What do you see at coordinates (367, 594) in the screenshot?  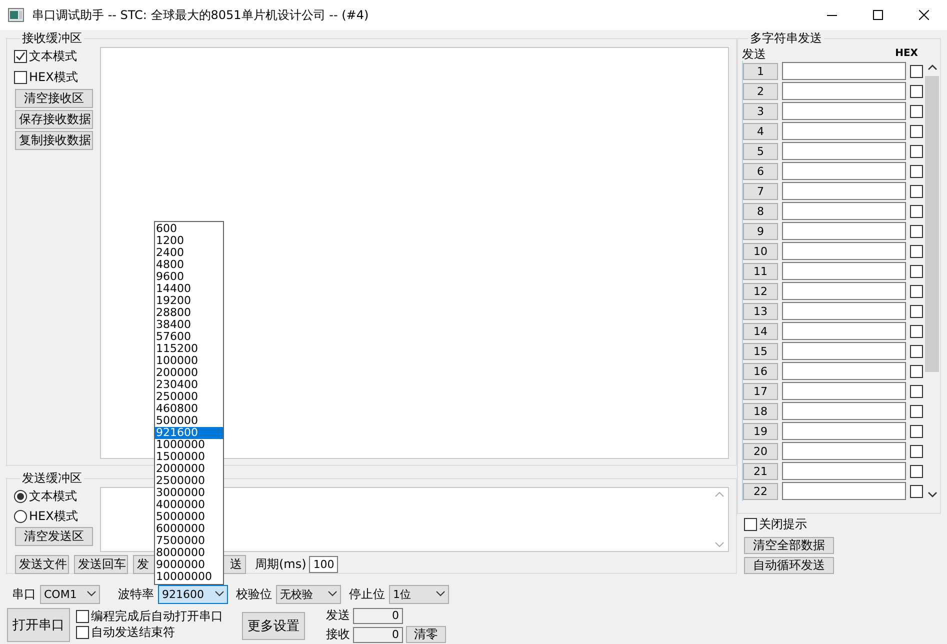 I see `field-label: 停止位` at bounding box center [367, 594].